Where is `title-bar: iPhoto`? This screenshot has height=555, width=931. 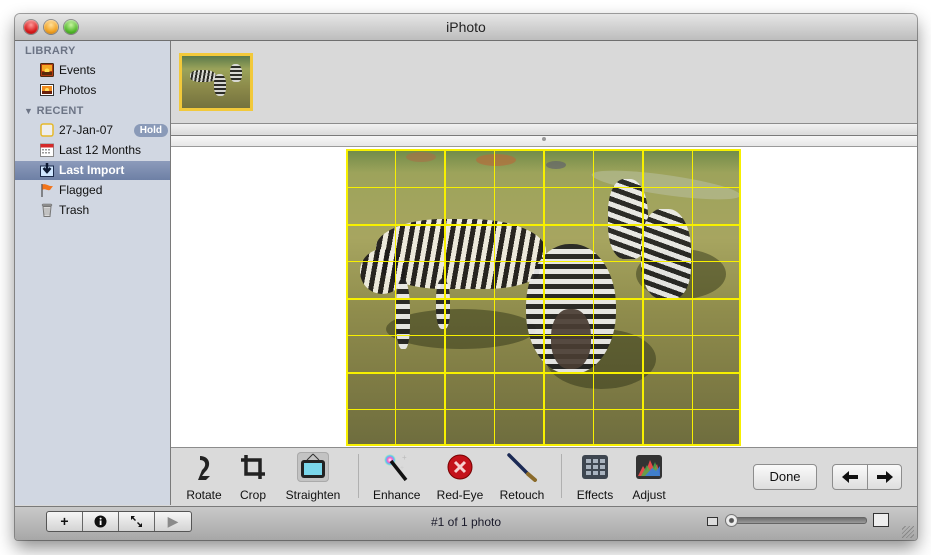
title-bar: iPhoto is located at coordinates (466, 27).